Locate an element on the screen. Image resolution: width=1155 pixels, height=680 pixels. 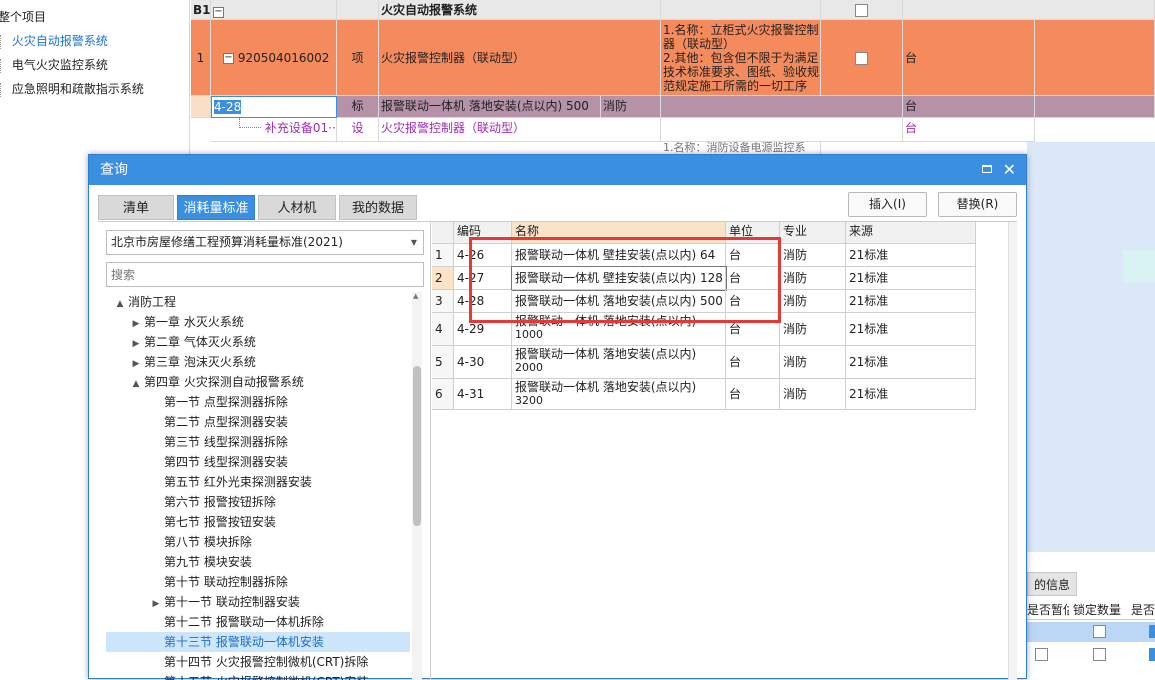
tab-bill: 清单 is located at coordinates (136, 207).